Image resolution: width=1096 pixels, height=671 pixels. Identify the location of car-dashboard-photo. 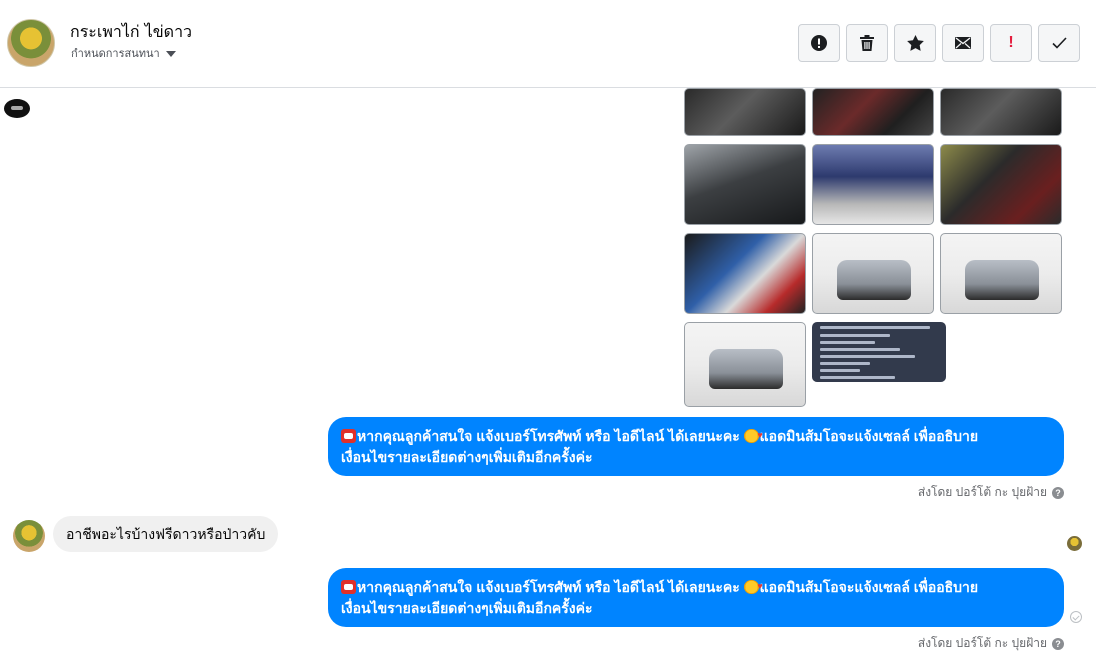
(745, 184).